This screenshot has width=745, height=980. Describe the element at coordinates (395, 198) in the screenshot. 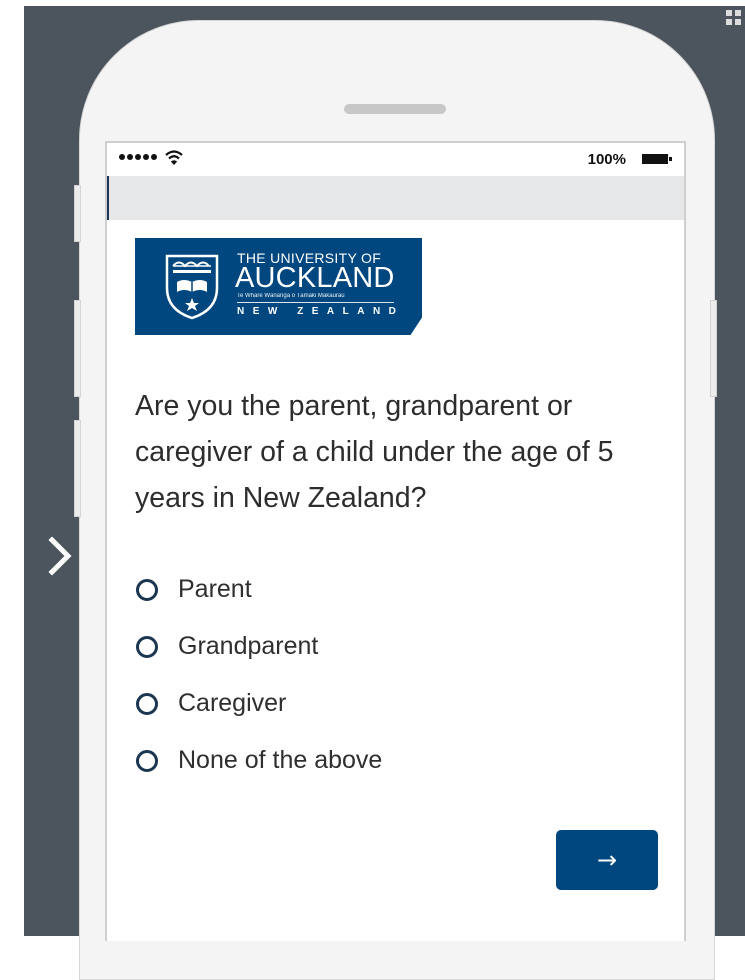

I see `header-bar` at that location.